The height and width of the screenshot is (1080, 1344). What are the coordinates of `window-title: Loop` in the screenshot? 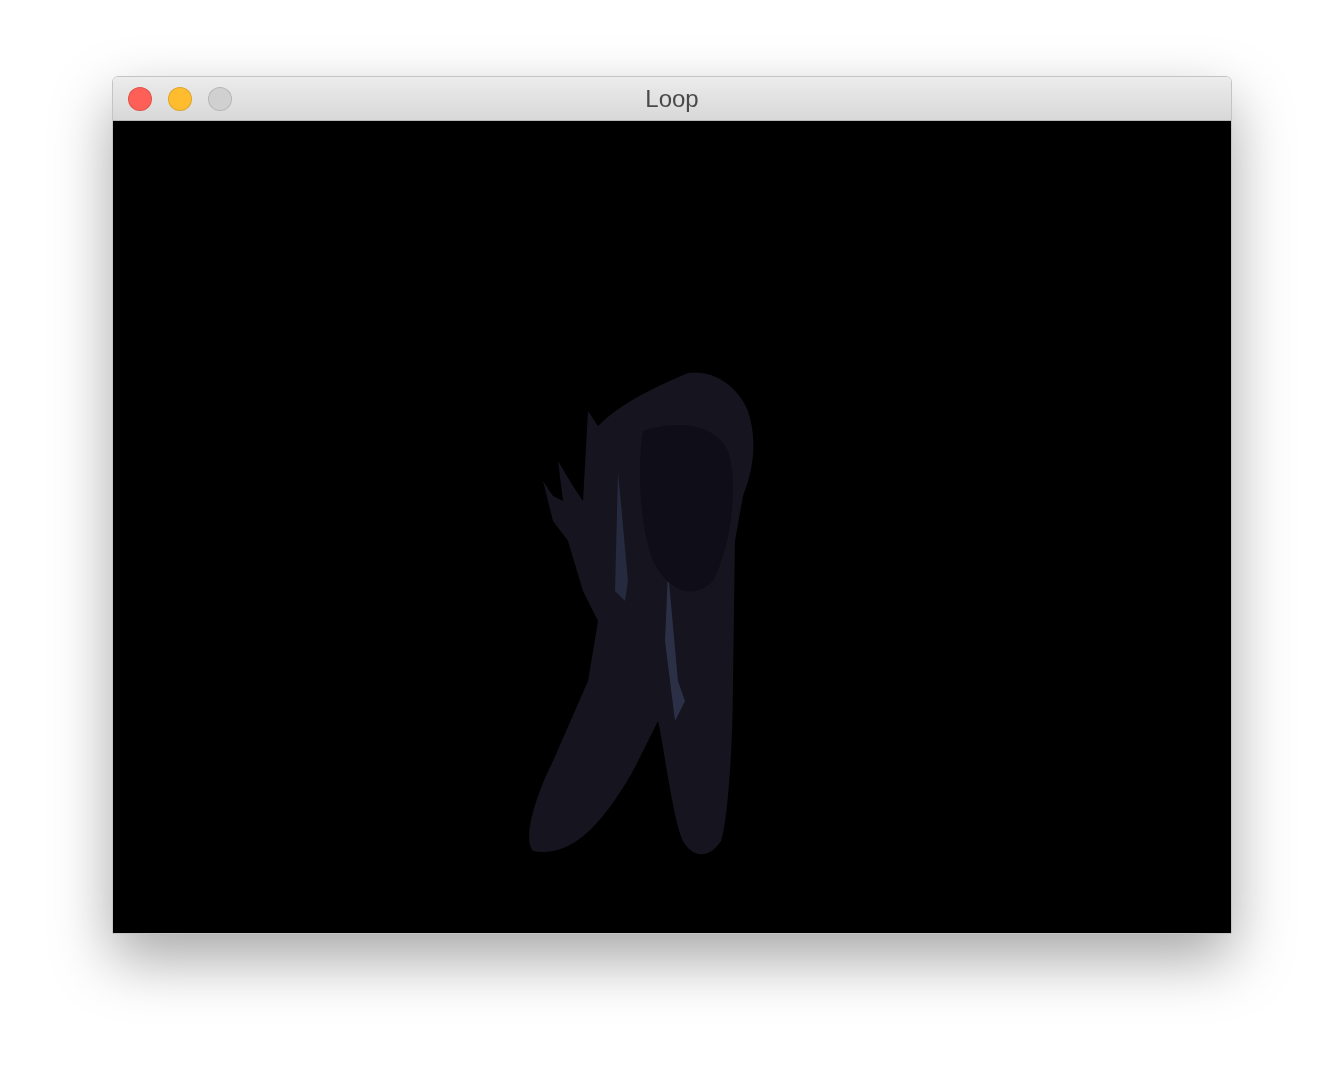 It's located at (672, 98).